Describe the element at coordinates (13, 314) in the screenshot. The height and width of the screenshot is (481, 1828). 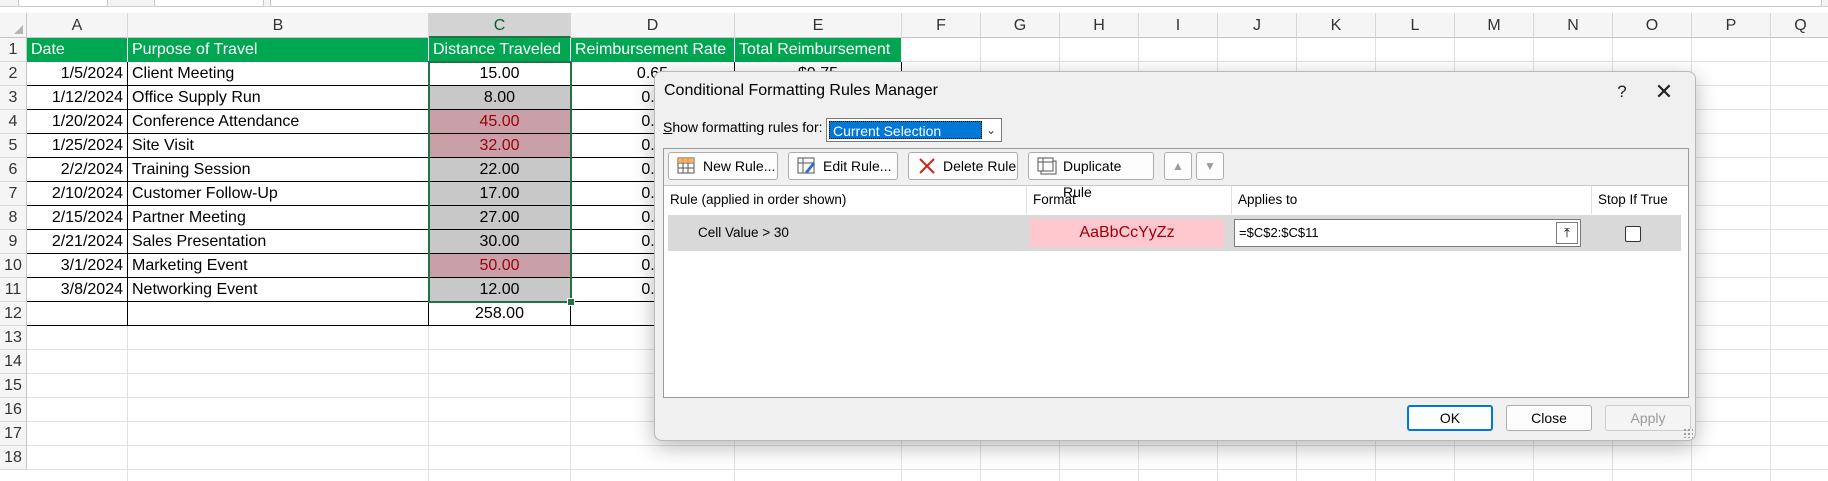
I see `row-header-12: 12` at that location.